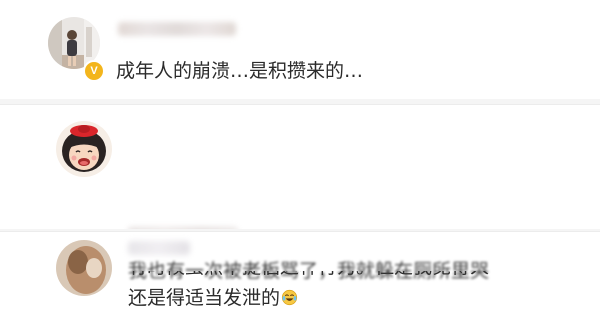 This screenshot has width=600, height=314. Describe the element at coordinates (289, 297) in the screenshot. I see `laughing-crying-emoji-icon` at that location.